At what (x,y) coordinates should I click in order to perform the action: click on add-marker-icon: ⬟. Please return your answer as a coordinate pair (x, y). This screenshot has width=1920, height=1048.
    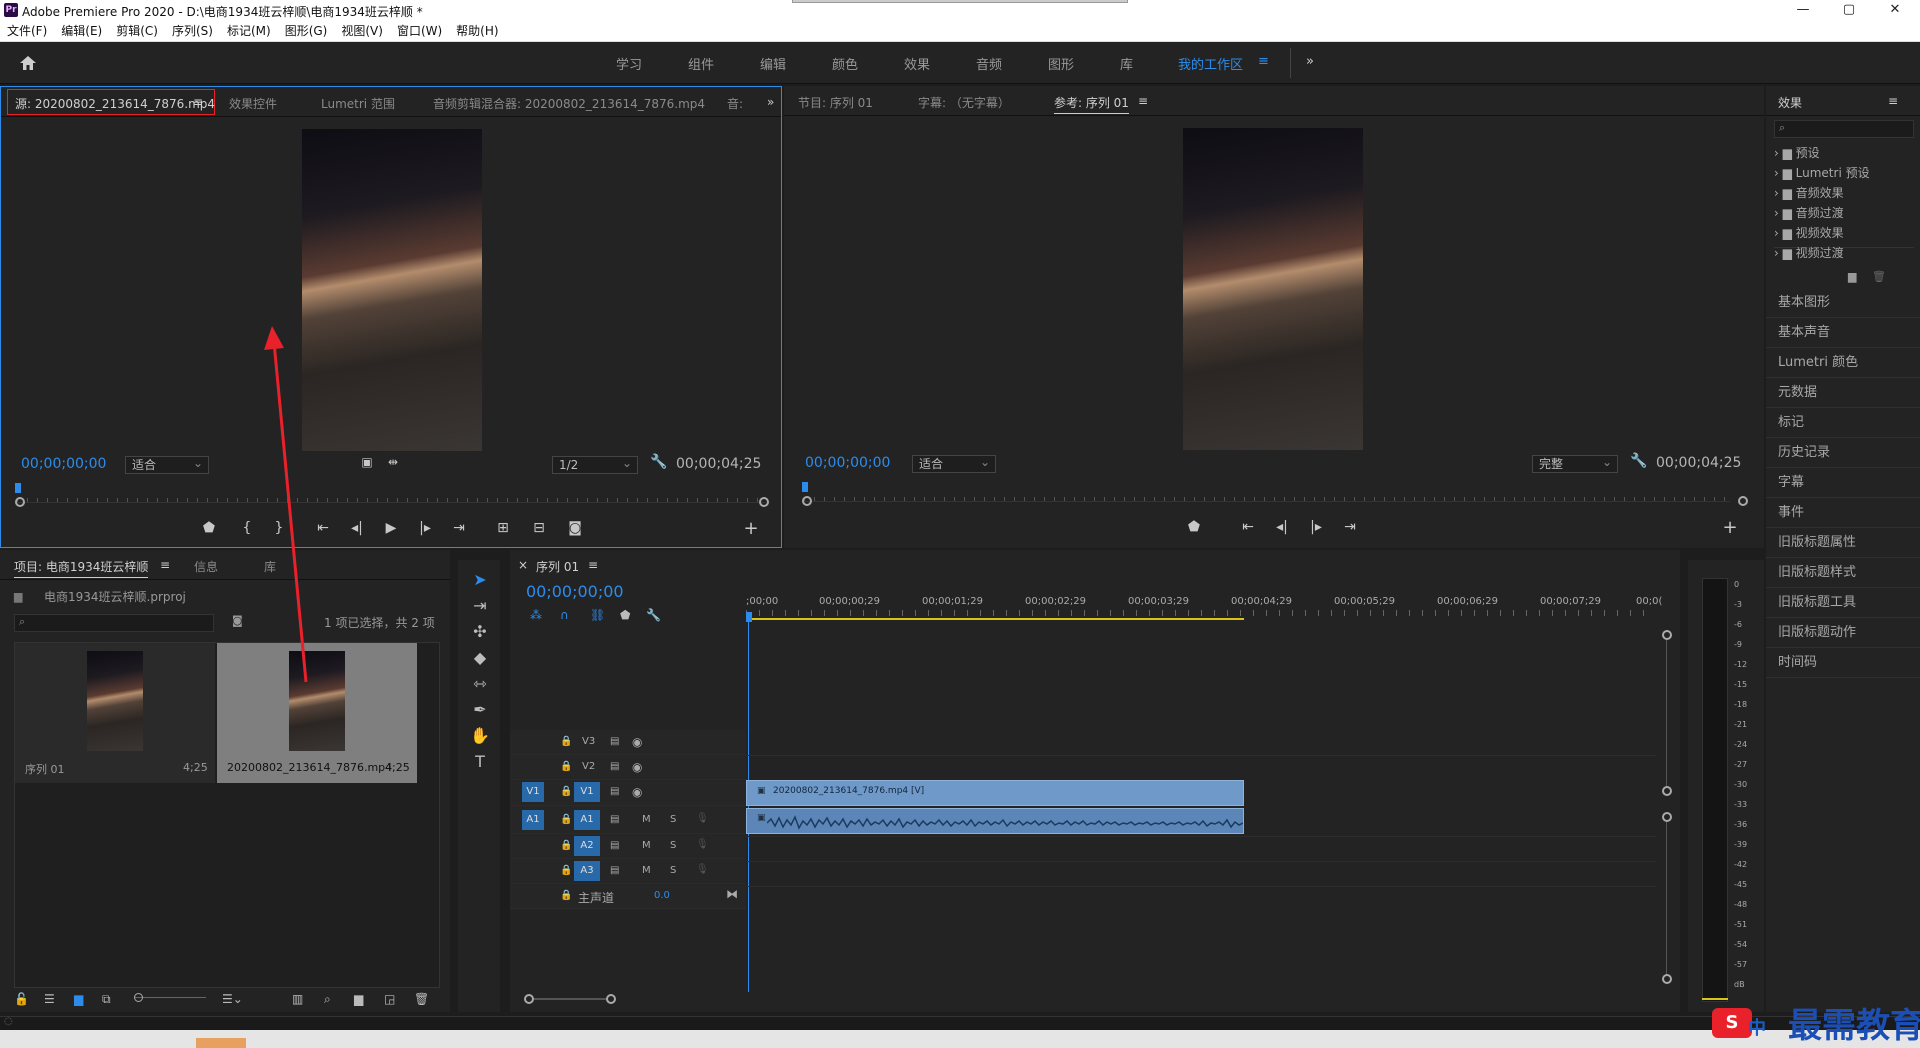
    Looking at the image, I should click on (209, 528).